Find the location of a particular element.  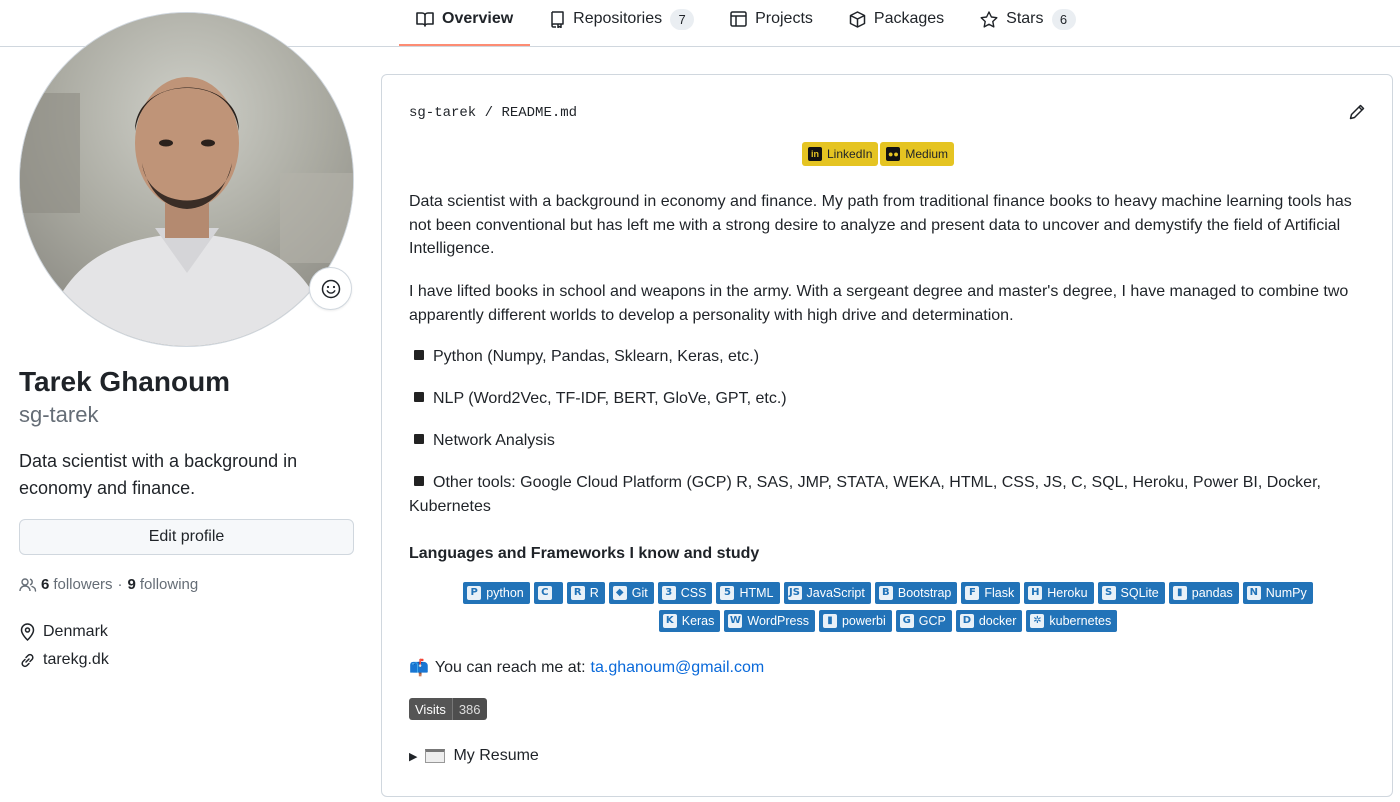

tech-label: pandas is located at coordinates (1212, 593).